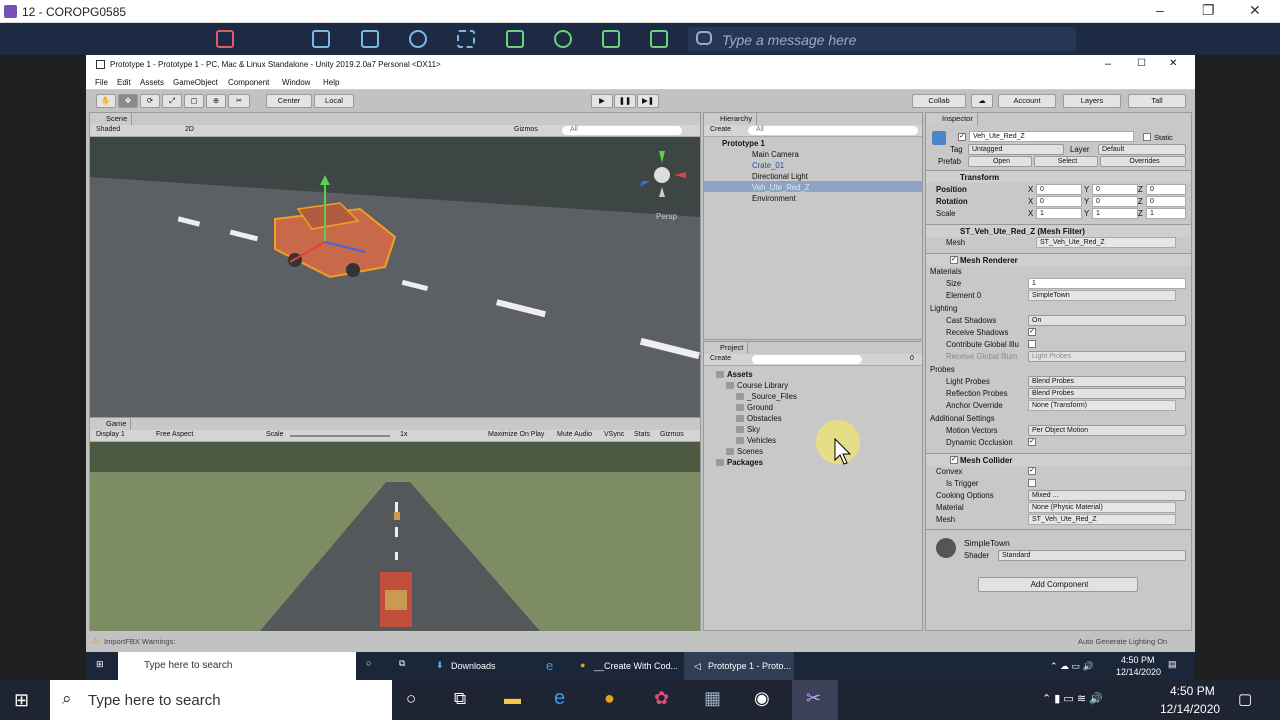  I want to click on scale-tool-button: ⤢, so click(172, 101).